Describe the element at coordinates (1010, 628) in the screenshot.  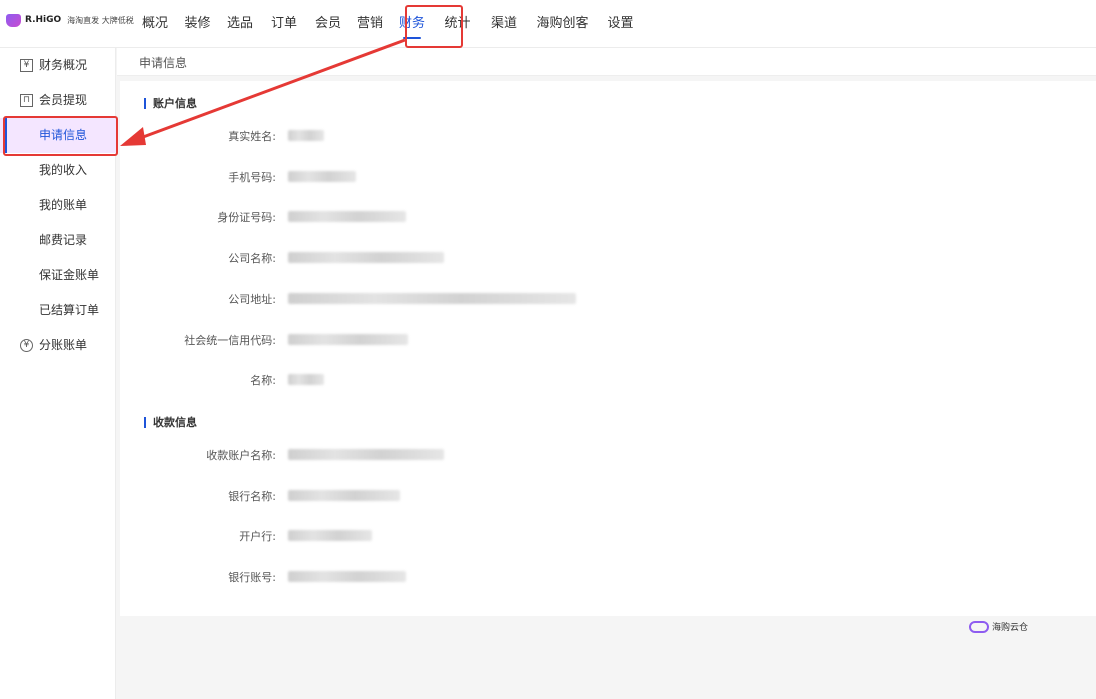
I see `footer-logo-text: 海购云仓` at that location.